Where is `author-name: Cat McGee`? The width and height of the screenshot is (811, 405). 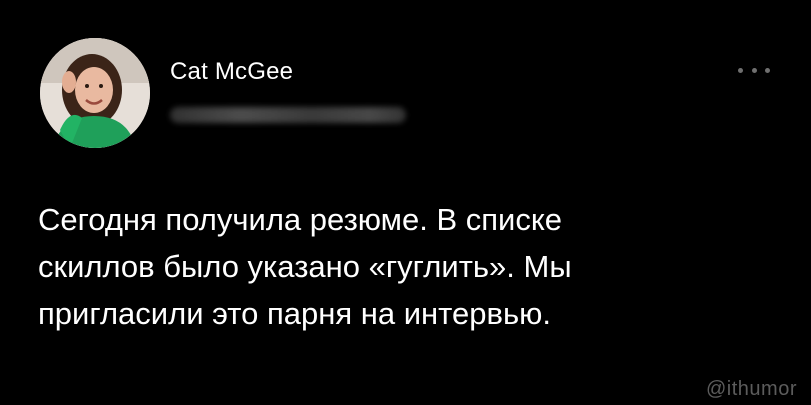 author-name: Cat McGee is located at coordinates (231, 72).